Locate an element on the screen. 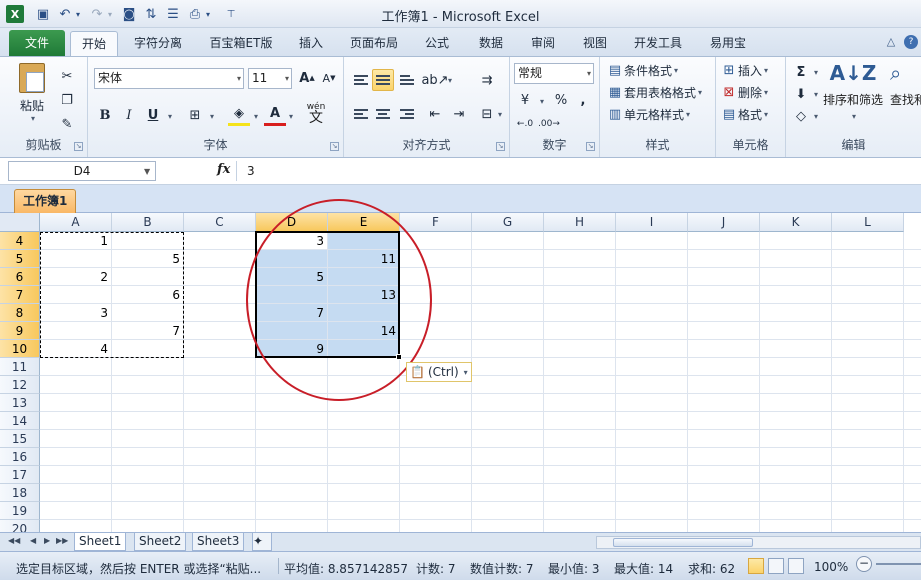  delete-cells-button: ⊠ 删除 ▾ is located at coordinates (744, 92).